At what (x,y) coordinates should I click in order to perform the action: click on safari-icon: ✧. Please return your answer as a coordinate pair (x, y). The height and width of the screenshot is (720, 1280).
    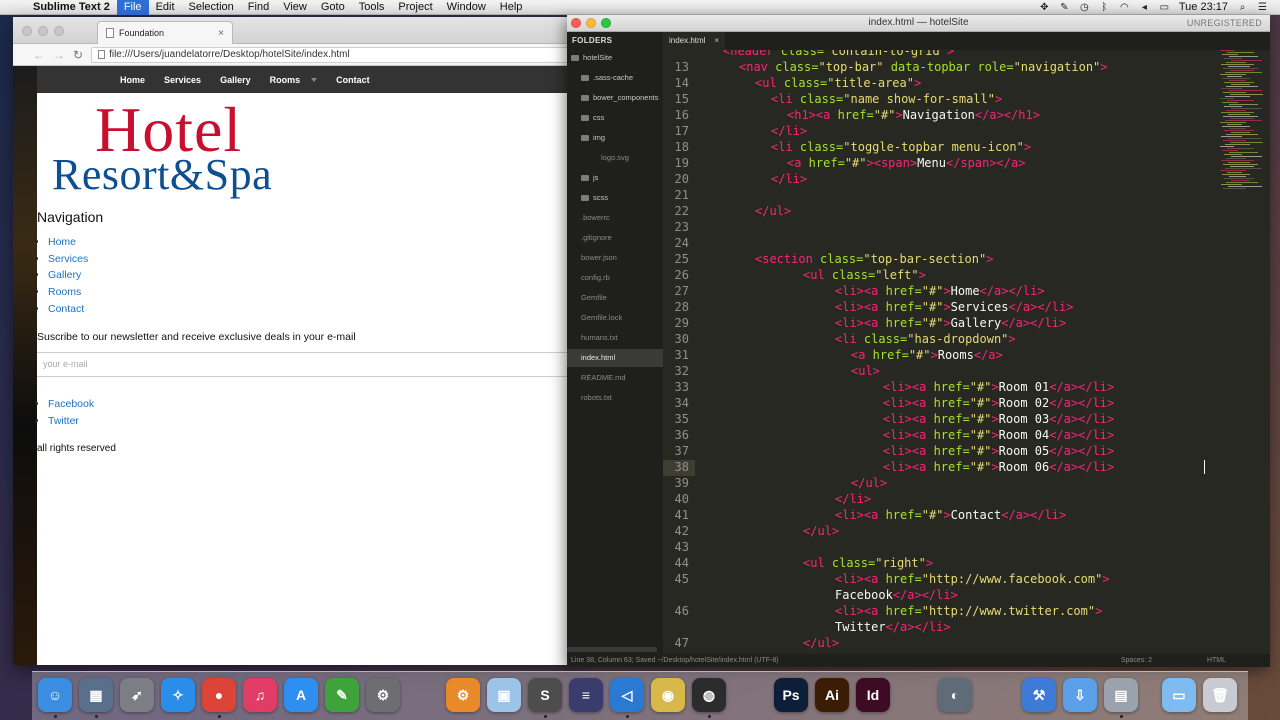
    Looking at the image, I should click on (178, 695).